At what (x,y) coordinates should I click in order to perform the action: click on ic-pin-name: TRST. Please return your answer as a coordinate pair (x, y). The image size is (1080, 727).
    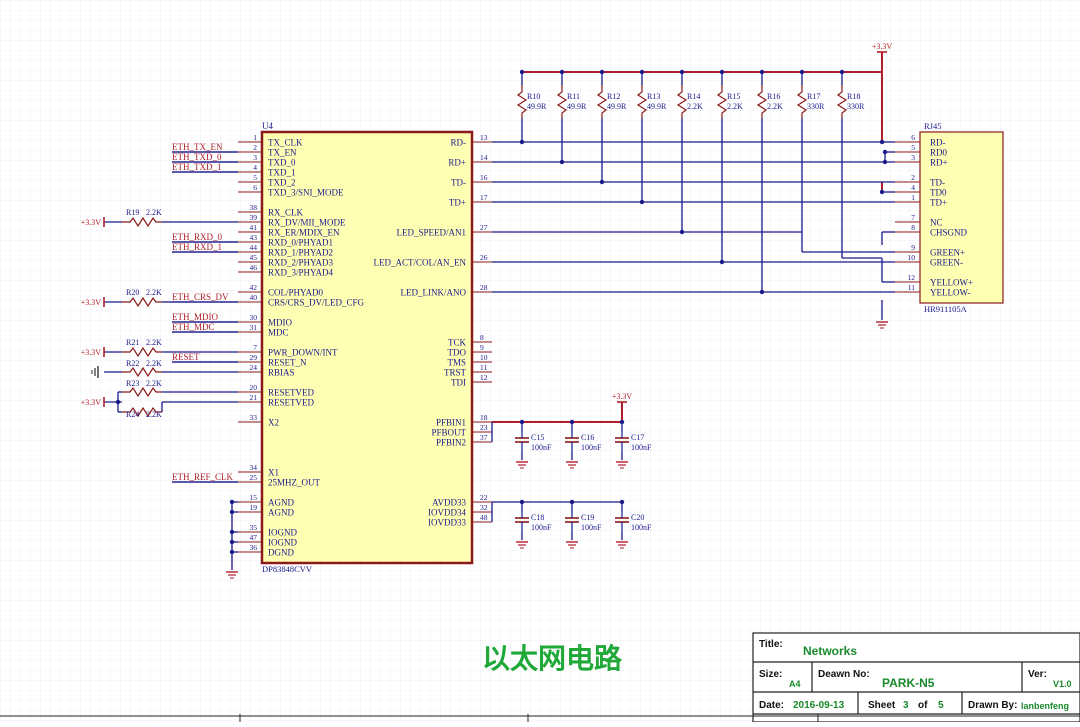
    Looking at the image, I should click on (455, 373).